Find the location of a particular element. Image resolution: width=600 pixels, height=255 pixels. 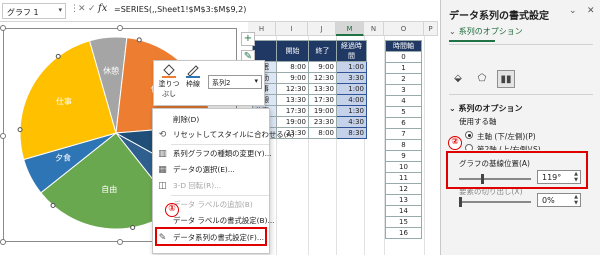

reset-icon: ⟲ is located at coordinates (162, 135).